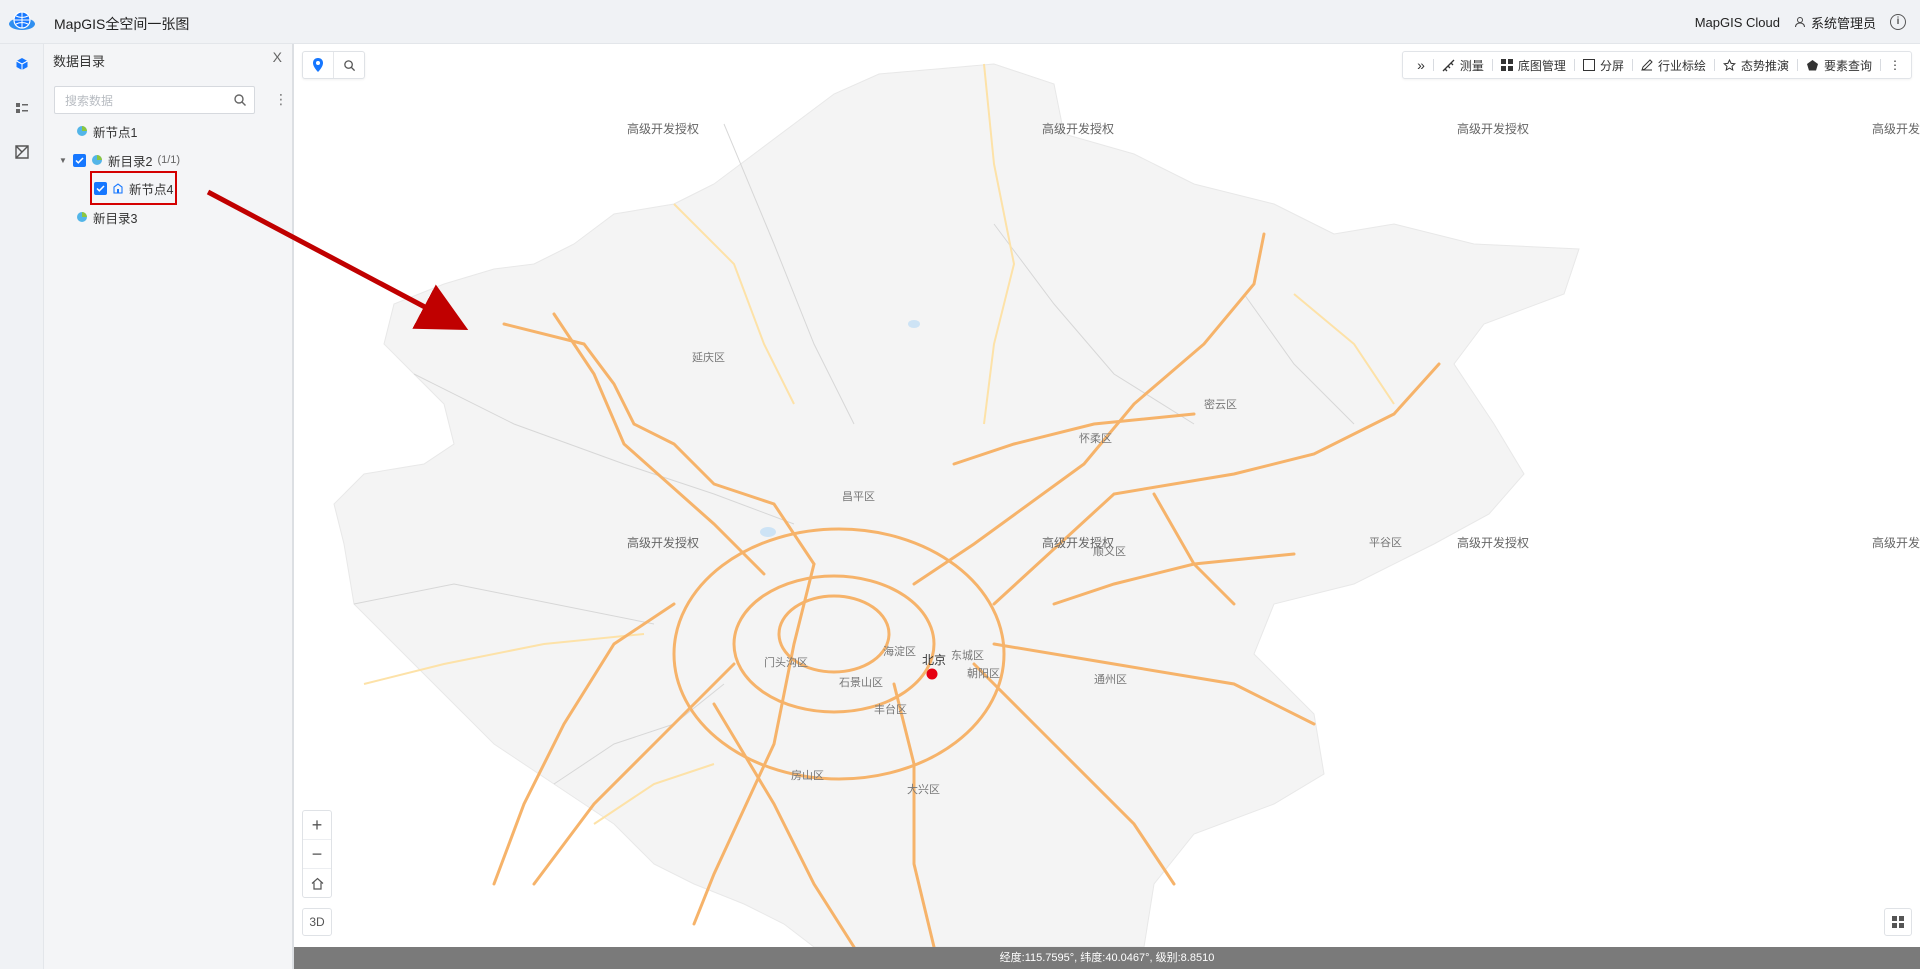 Image resolution: width=1920 pixels, height=969 pixels. Describe the element at coordinates (130, 161) in the screenshot. I see `tree-node-label: 新目录2` at that location.